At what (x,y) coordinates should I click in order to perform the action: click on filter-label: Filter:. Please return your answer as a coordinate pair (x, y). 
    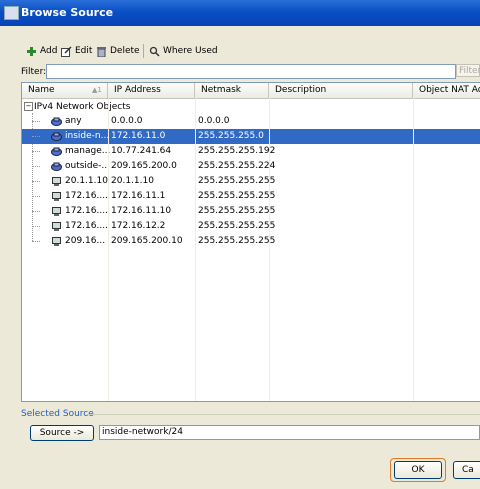
    Looking at the image, I should click on (34, 72).